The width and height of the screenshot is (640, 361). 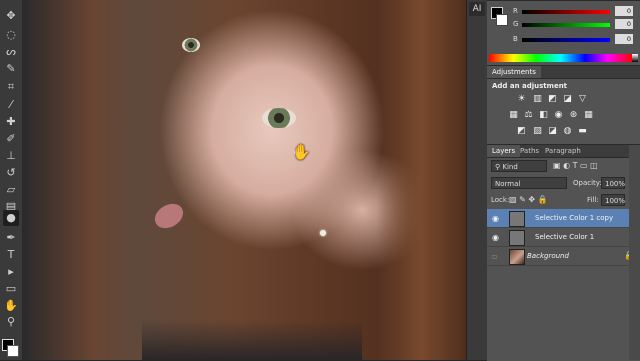 I want to click on layer-row: ▫ Background 🔒, so click(x=563, y=256).